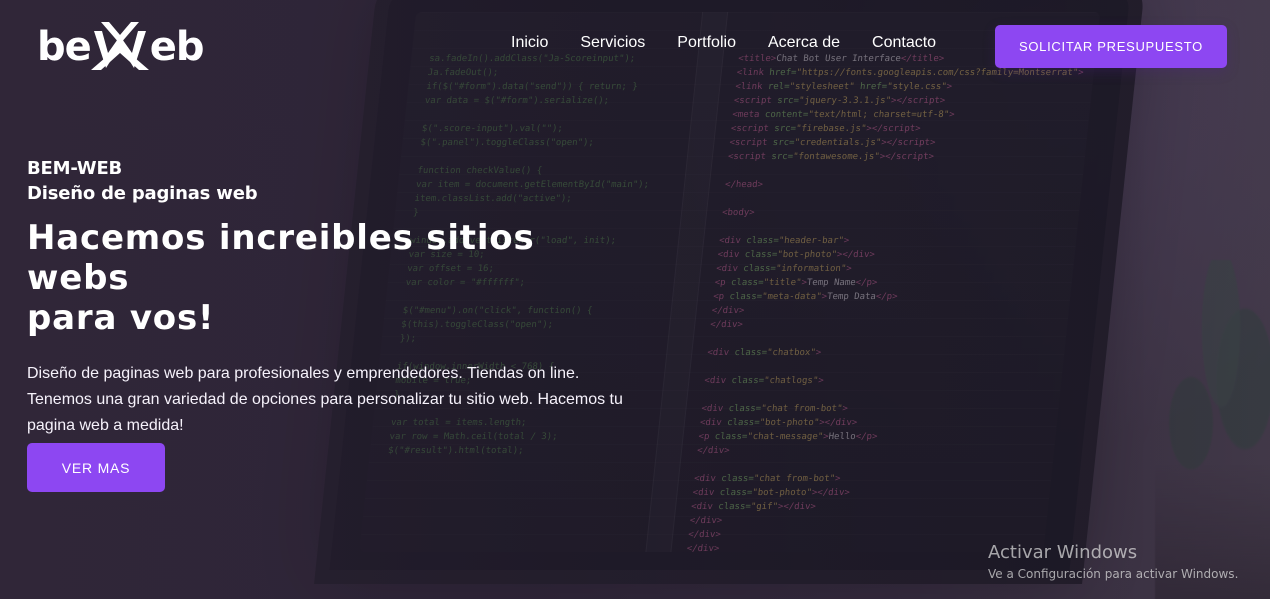  What do you see at coordinates (612, 43) in the screenshot?
I see `nav-link-servicios: Servicios` at bounding box center [612, 43].